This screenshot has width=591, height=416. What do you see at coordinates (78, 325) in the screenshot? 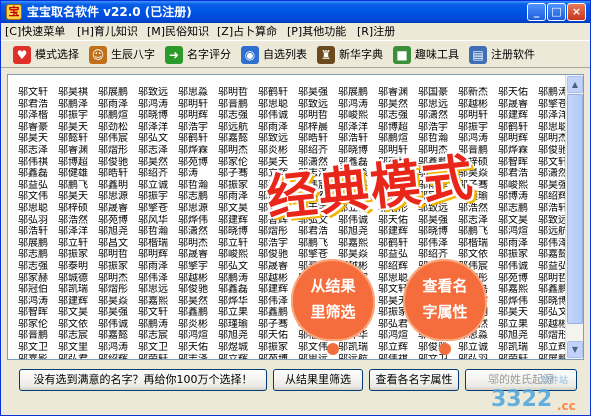
I see `name-cell: 邬文依` at bounding box center [78, 325].